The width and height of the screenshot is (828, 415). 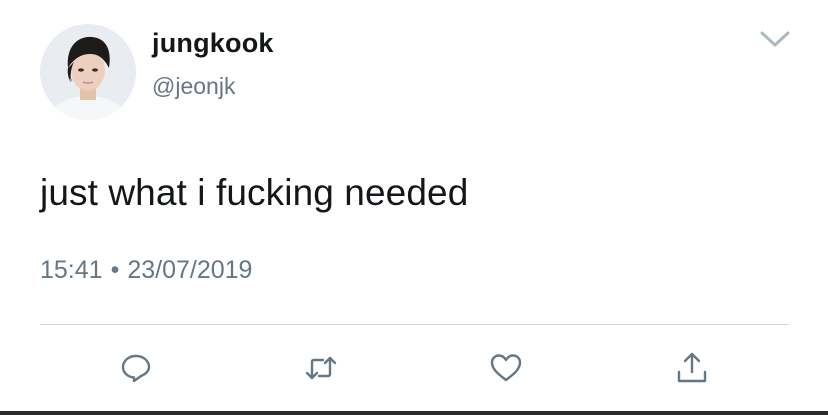 I want to click on avatar-image, so click(x=88, y=72).